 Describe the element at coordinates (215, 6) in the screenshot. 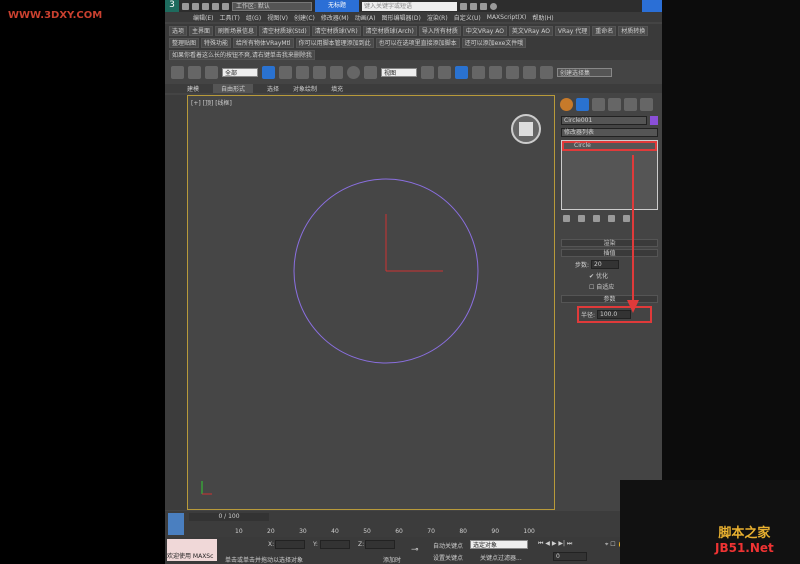

I see `undo-icon` at that location.